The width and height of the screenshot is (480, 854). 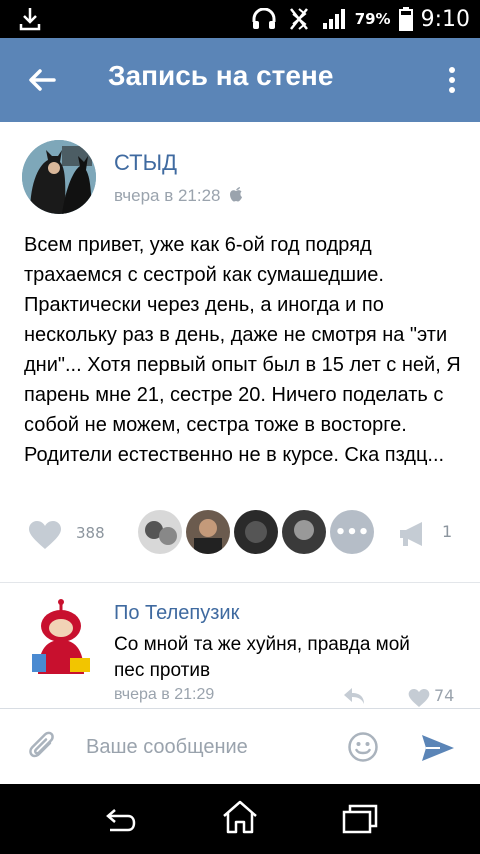 I want to click on post-actions: 388 ••• 1, so click(x=240, y=534).